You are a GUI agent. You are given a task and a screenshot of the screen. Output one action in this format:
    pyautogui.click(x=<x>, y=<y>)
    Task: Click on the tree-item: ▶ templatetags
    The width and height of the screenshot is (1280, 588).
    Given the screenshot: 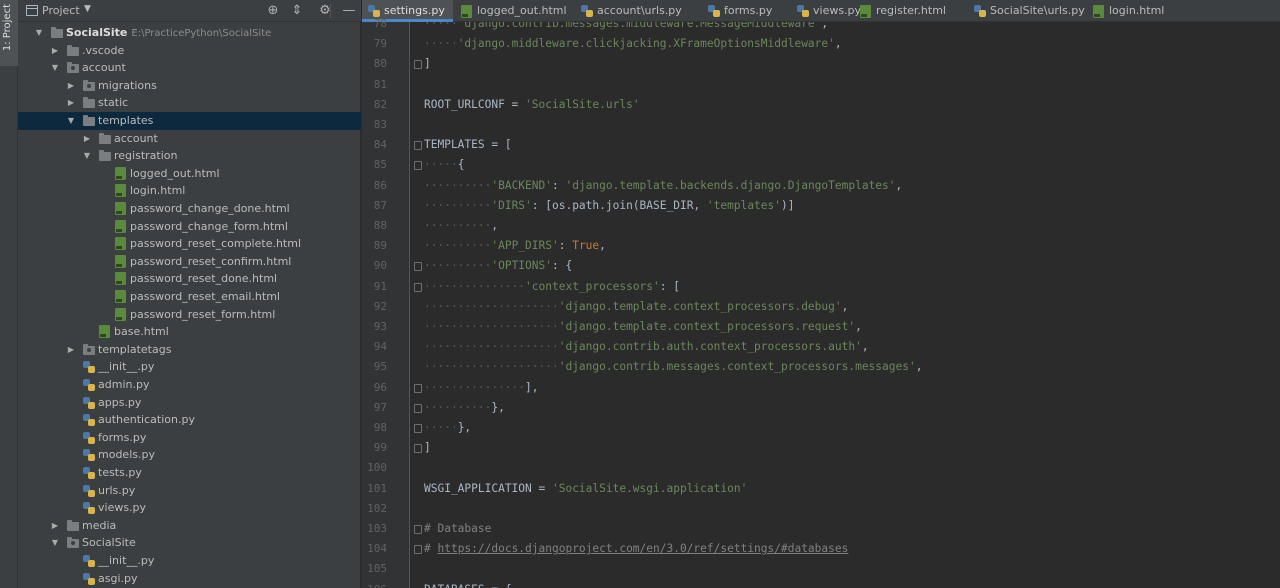 What is the action you would take?
    pyautogui.click(x=189, y=350)
    